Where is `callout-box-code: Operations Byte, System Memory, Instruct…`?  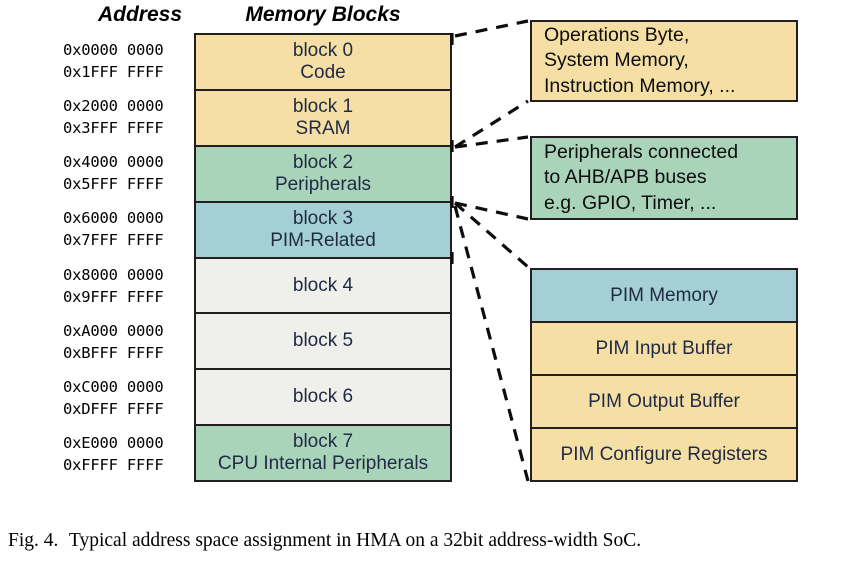
callout-box-code: Operations Byte, System Memory, Instruct… is located at coordinates (664, 61).